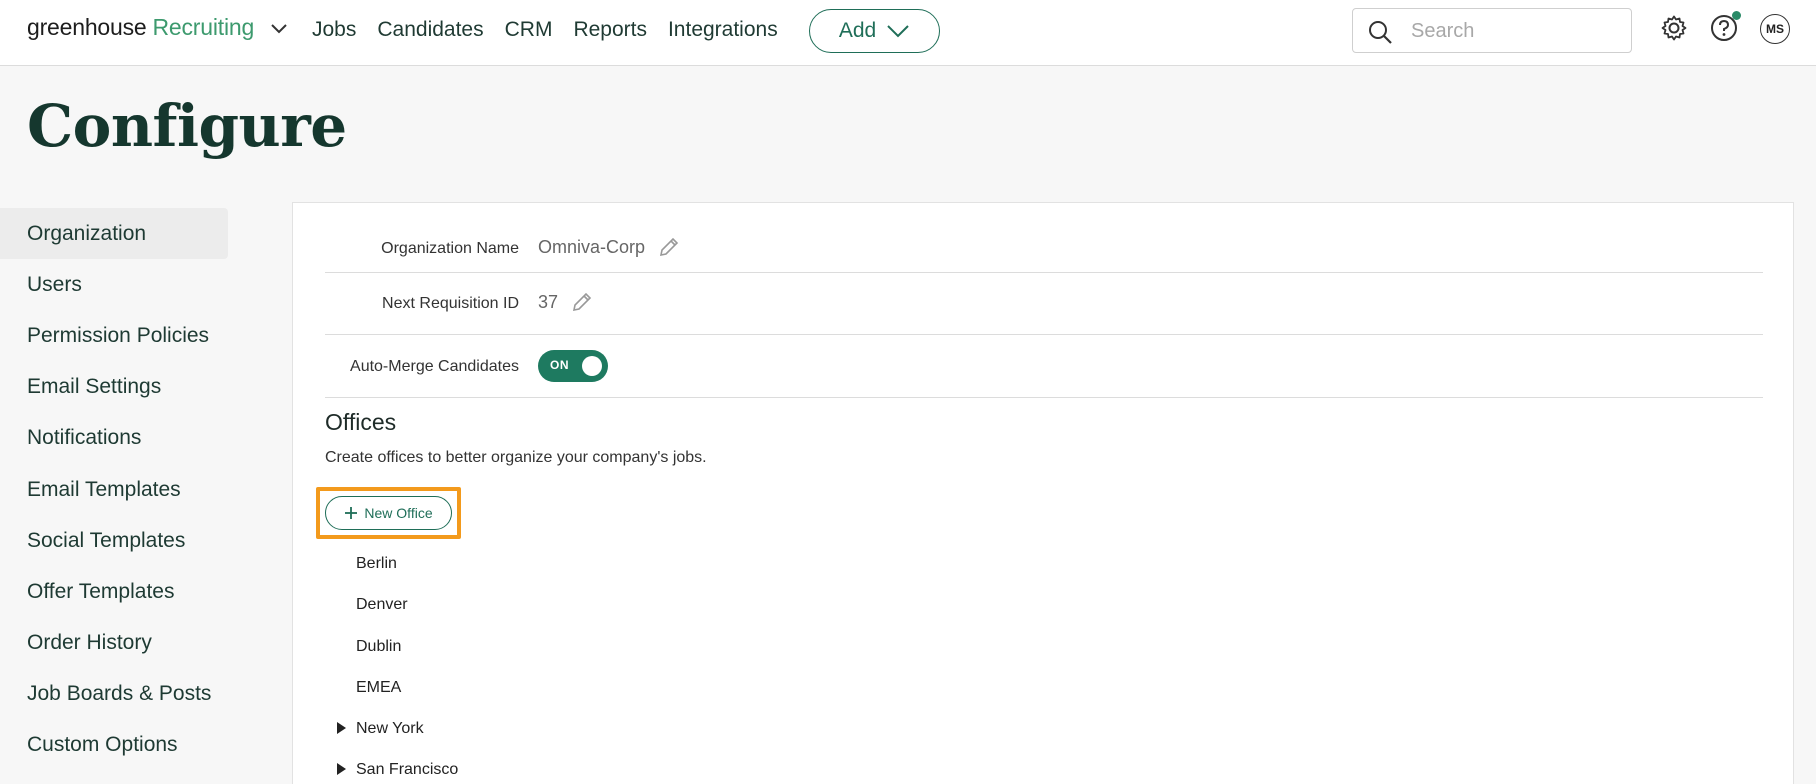 Image resolution: width=1816 pixels, height=784 pixels. I want to click on organization-name-label: Organization Name, so click(450, 248).